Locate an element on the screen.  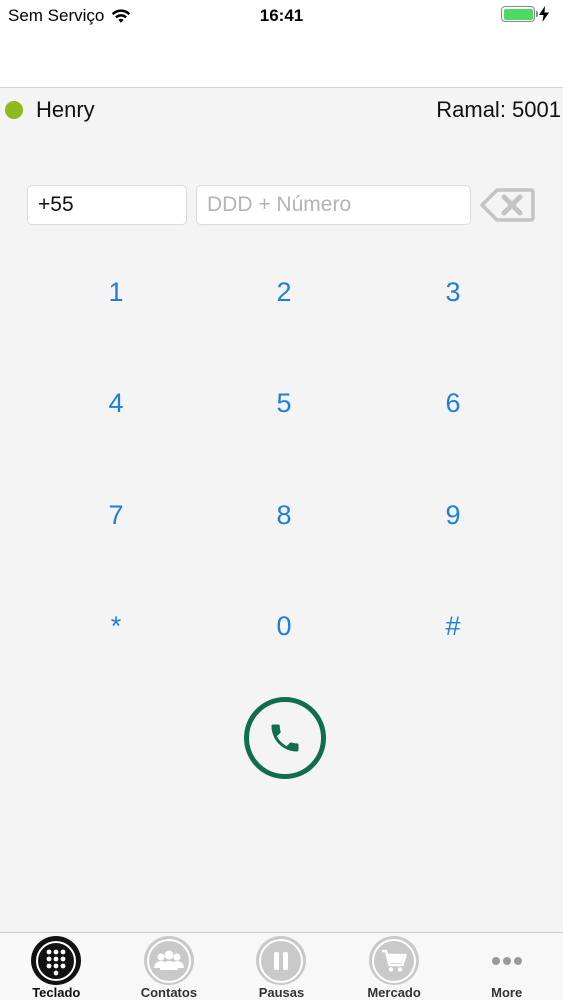
tab-mercado: Mercado is located at coordinates (394, 966).